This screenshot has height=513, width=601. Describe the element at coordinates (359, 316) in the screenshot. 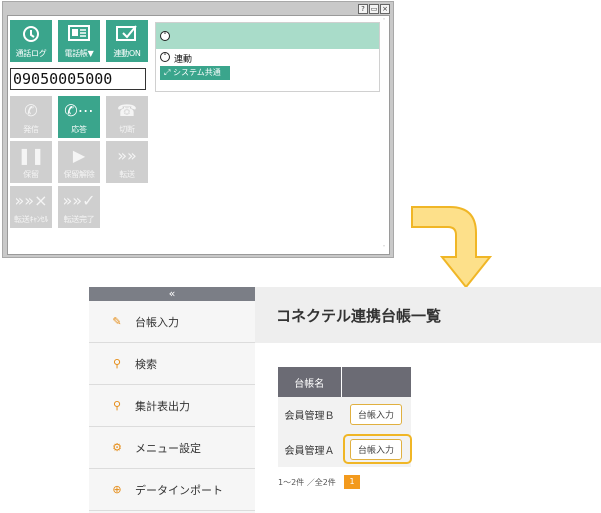

I see `page-title: コネクテル連携台帳一覧` at that location.